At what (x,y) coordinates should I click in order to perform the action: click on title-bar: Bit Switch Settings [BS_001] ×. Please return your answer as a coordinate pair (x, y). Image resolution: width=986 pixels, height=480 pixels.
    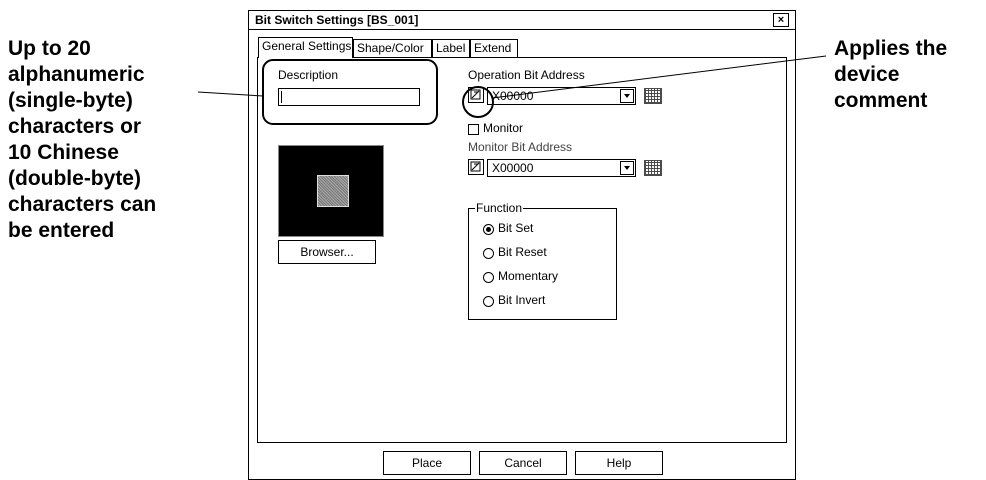
    Looking at the image, I should click on (522, 20).